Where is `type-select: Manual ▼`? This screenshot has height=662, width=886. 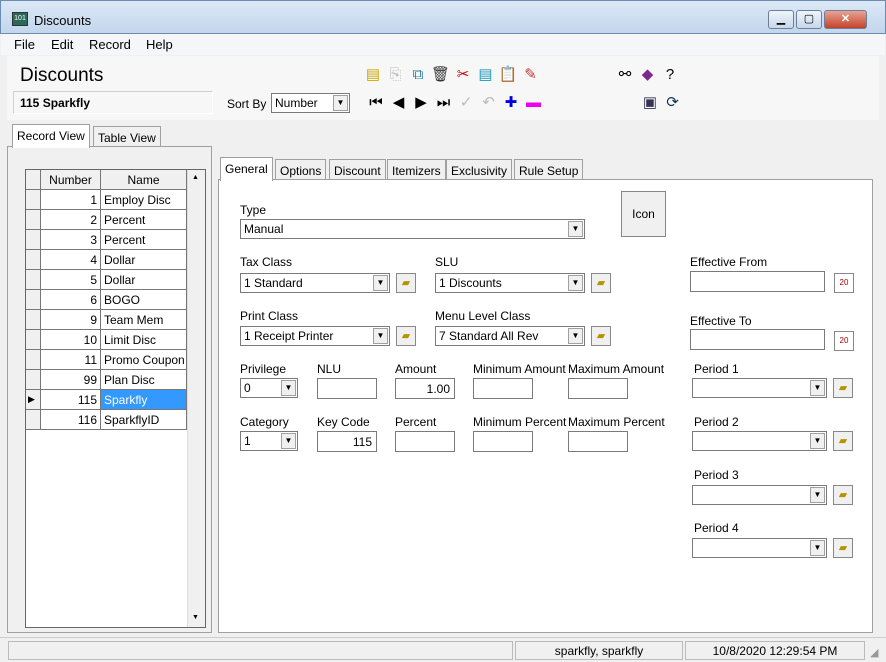 type-select: Manual ▼ is located at coordinates (412, 229).